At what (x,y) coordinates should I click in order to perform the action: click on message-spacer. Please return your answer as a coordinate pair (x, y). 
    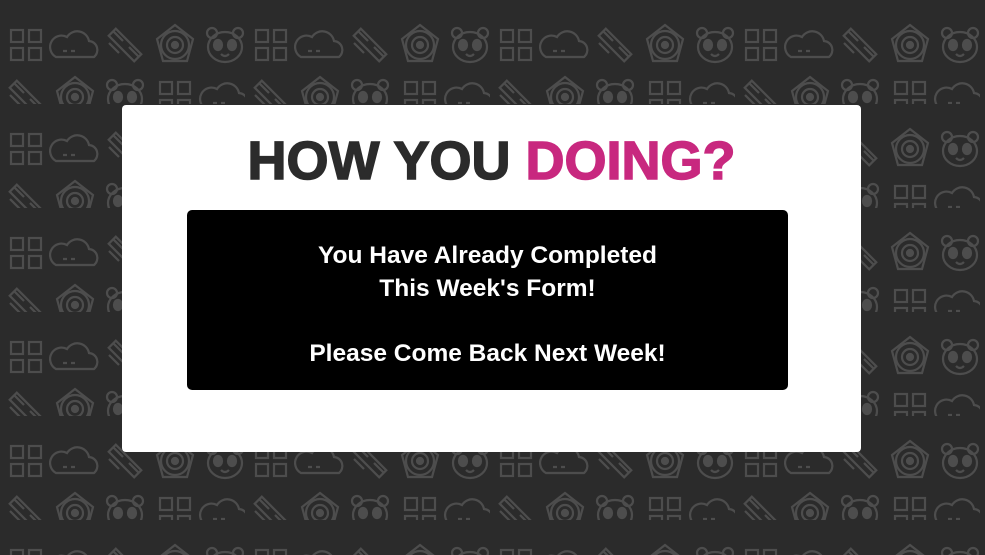
    Looking at the image, I should click on (487, 321).